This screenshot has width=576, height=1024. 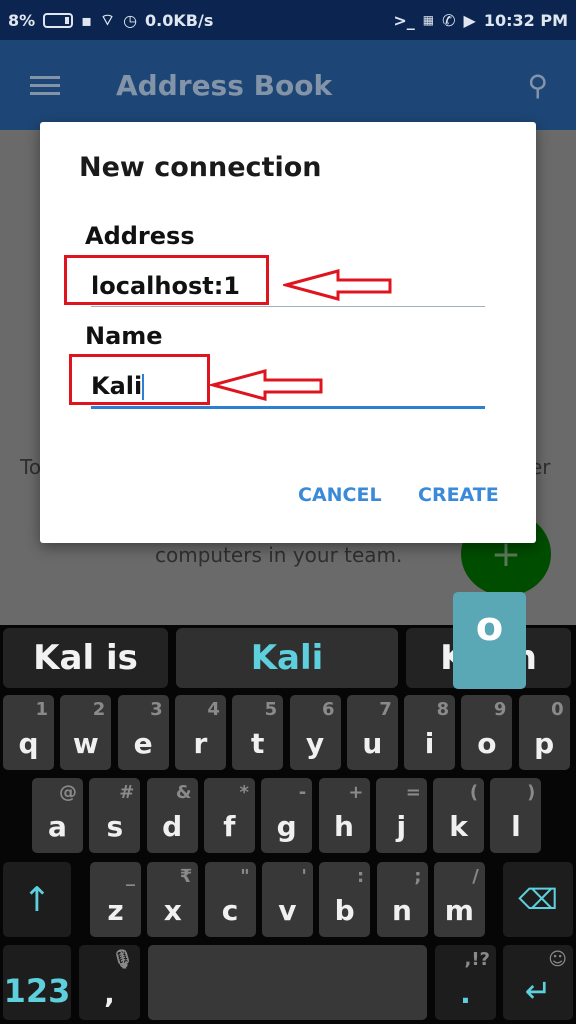 I want to click on key-label: x, so click(x=172, y=910).